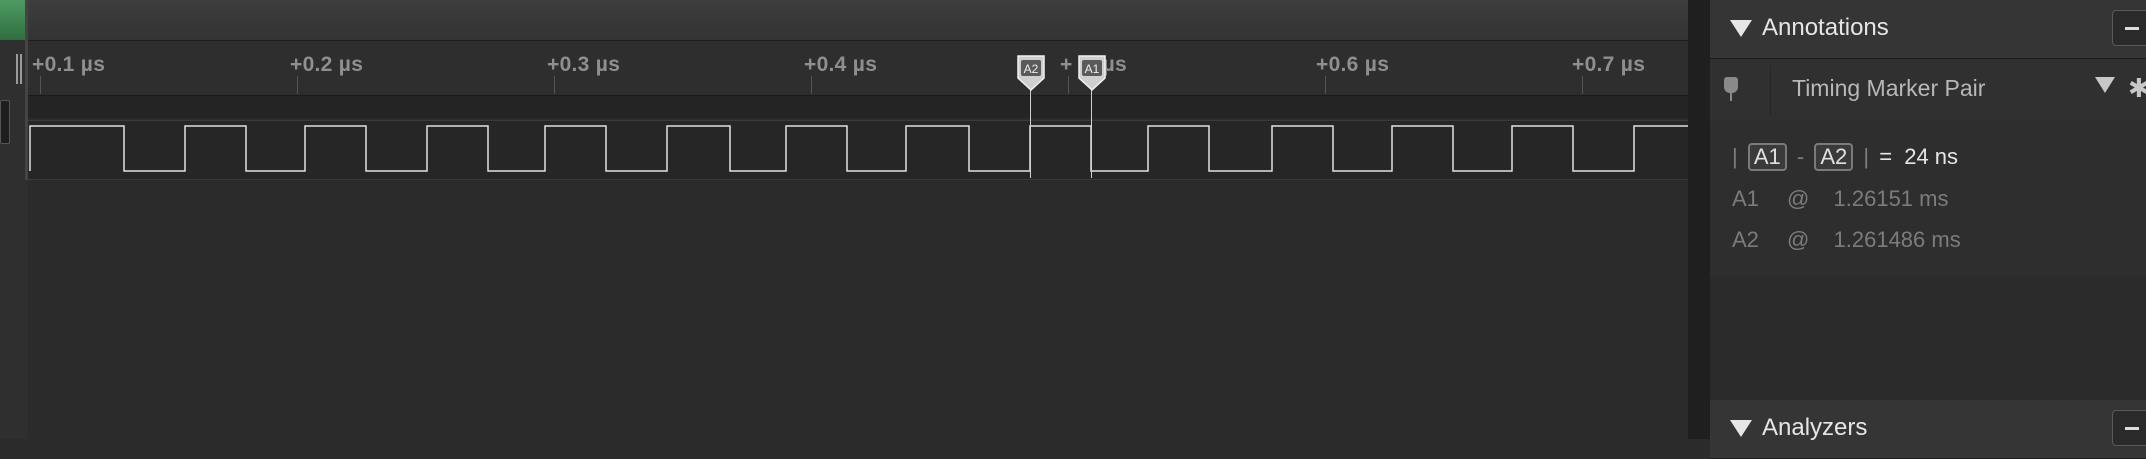 This screenshot has width=2146, height=459. I want to click on panel-splitter, so click(1699, 219).